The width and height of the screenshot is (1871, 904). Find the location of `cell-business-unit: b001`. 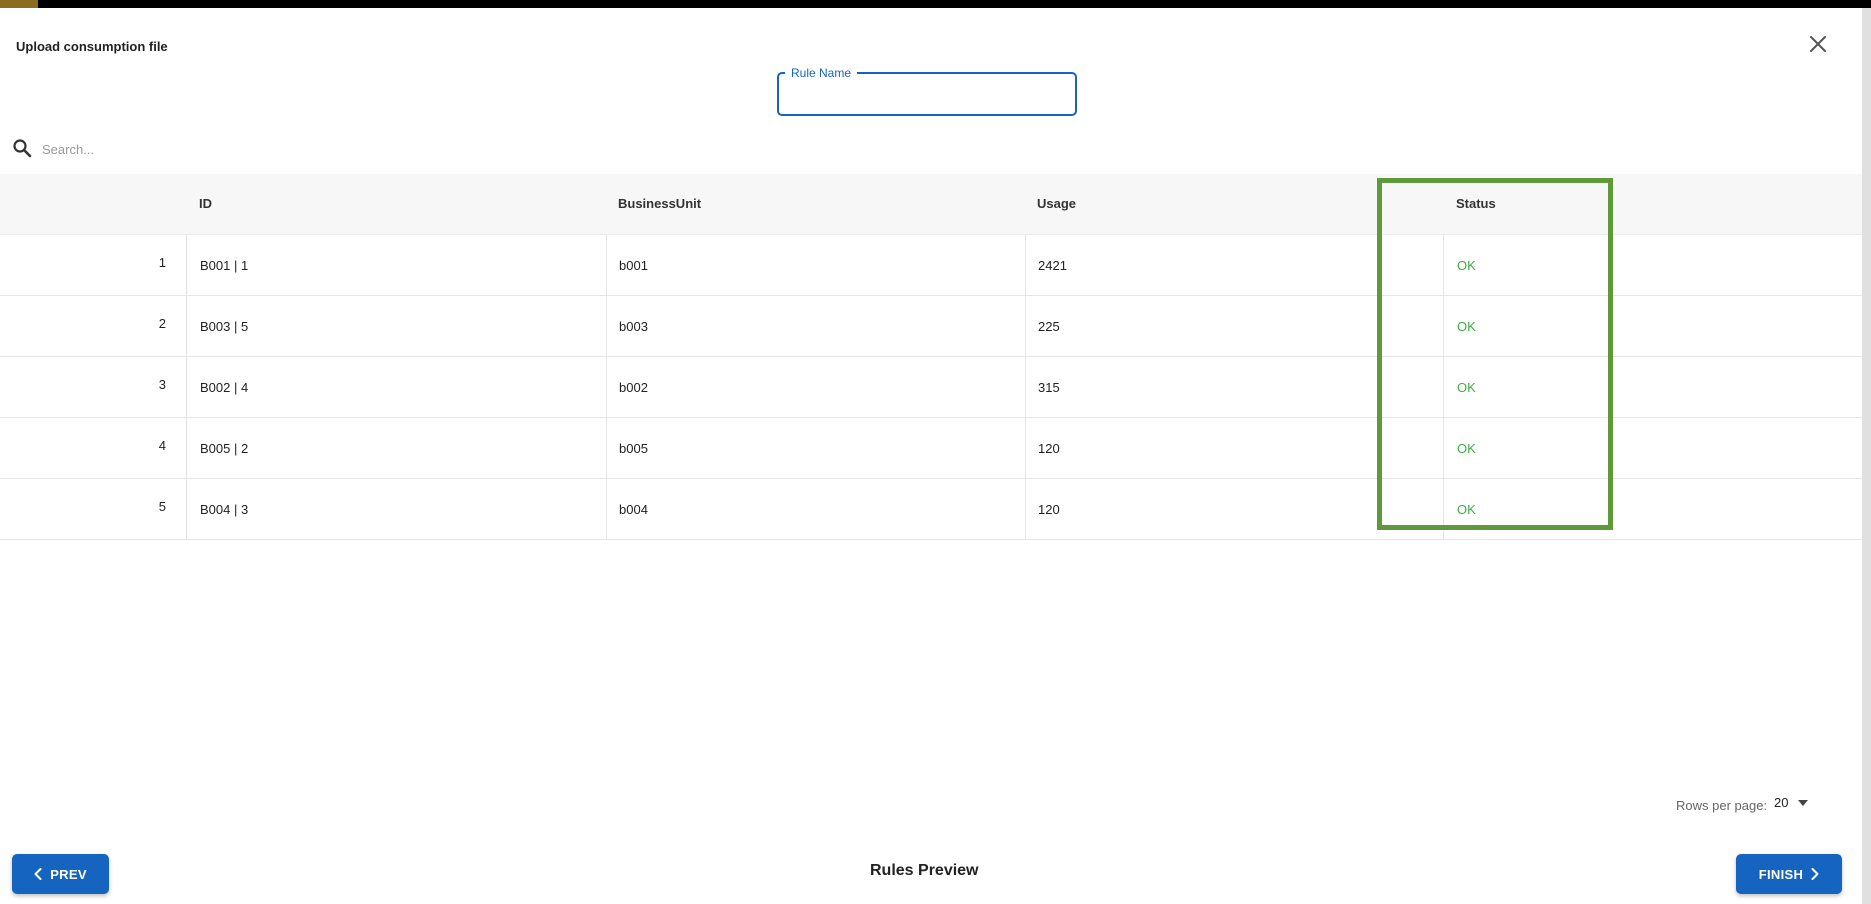

cell-business-unit: b001 is located at coordinates (633, 265).